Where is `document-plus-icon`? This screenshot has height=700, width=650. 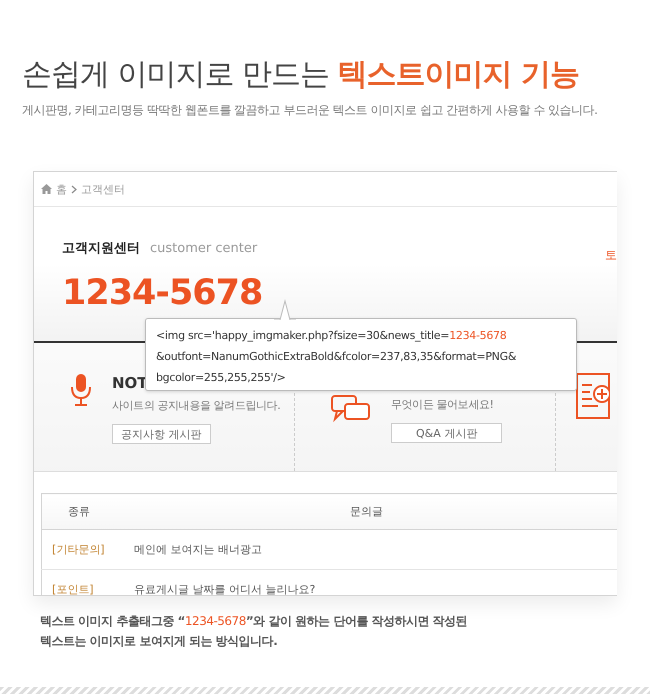
document-plus-icon is located at coordinates (593, 396).